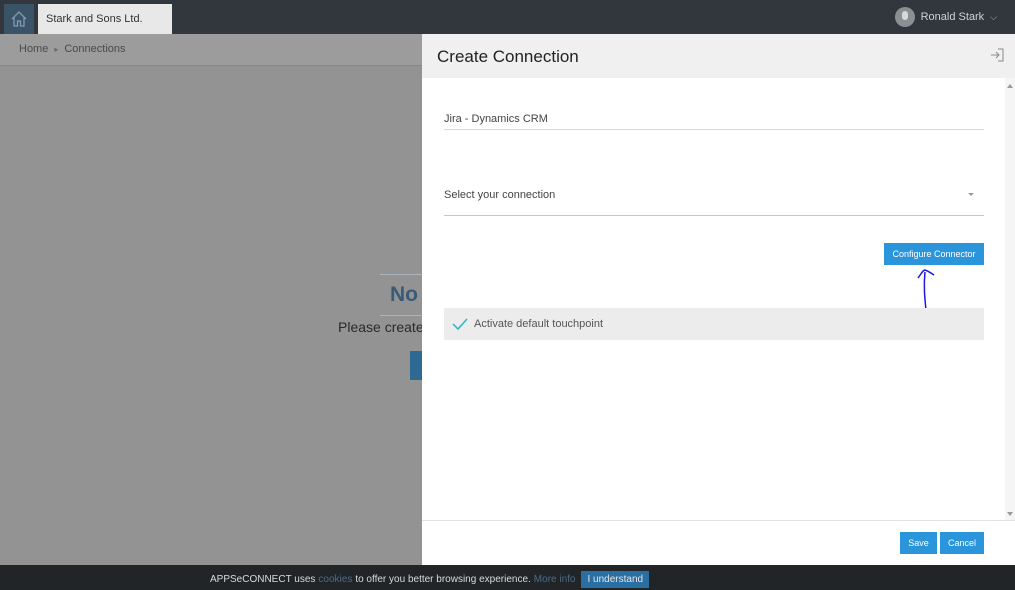 This screenshot has height=590, width=1015. Describe the element at coordinates (971, 194) in the screenshot. I see `caret-down-icon` at that location.